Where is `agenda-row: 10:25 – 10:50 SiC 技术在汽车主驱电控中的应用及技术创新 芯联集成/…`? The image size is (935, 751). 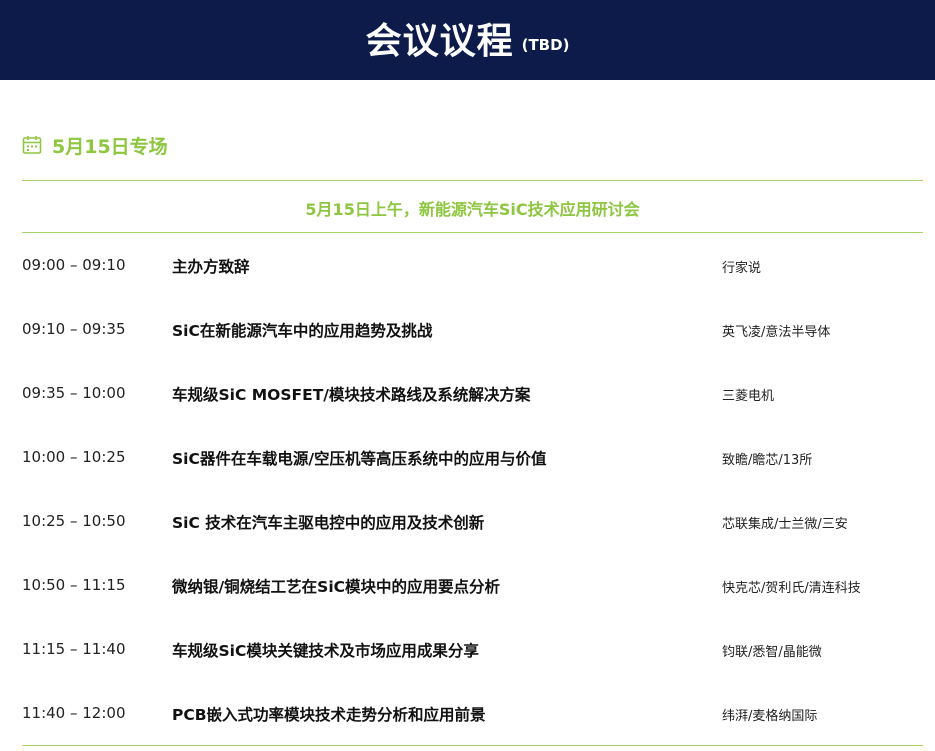 agenda-row: 10:25 – 10:50 SiC 技术在汽车主驱电控中的应用及技术创新 芯联集成/… is located at coordinates (472, 520).